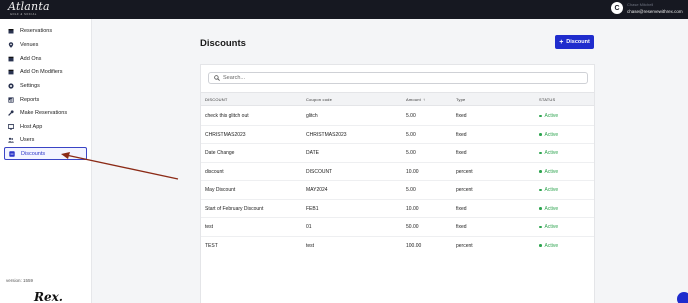 This screenshot has height=303, width=688. What do you see at coordinates (45, 126) in the screenshot?
I see `sidebar-item-host-app: Host App` at bounding box center [45, 126].